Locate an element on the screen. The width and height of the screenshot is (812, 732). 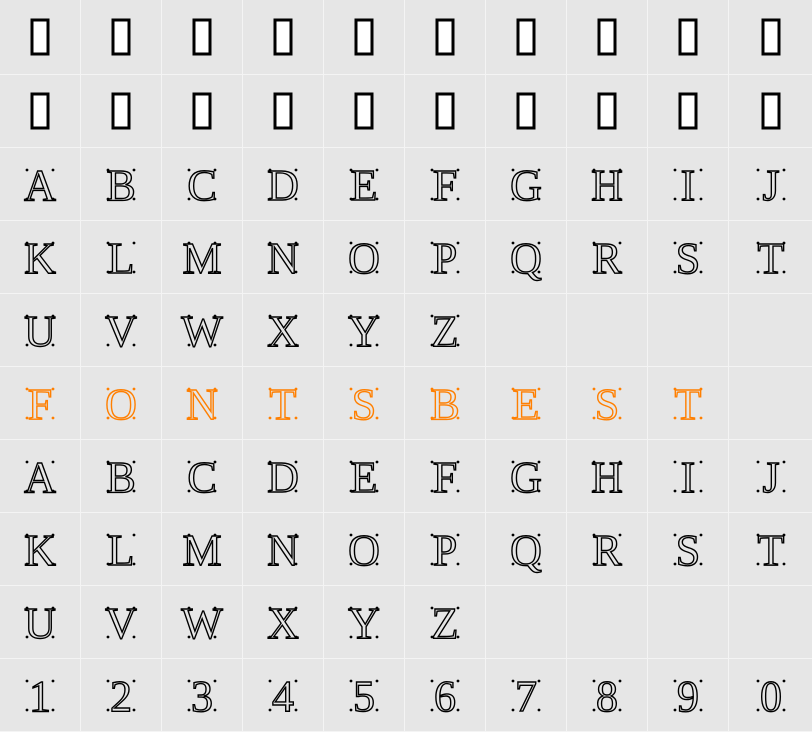
glyph-character: T is located at coordinates (770, 258).